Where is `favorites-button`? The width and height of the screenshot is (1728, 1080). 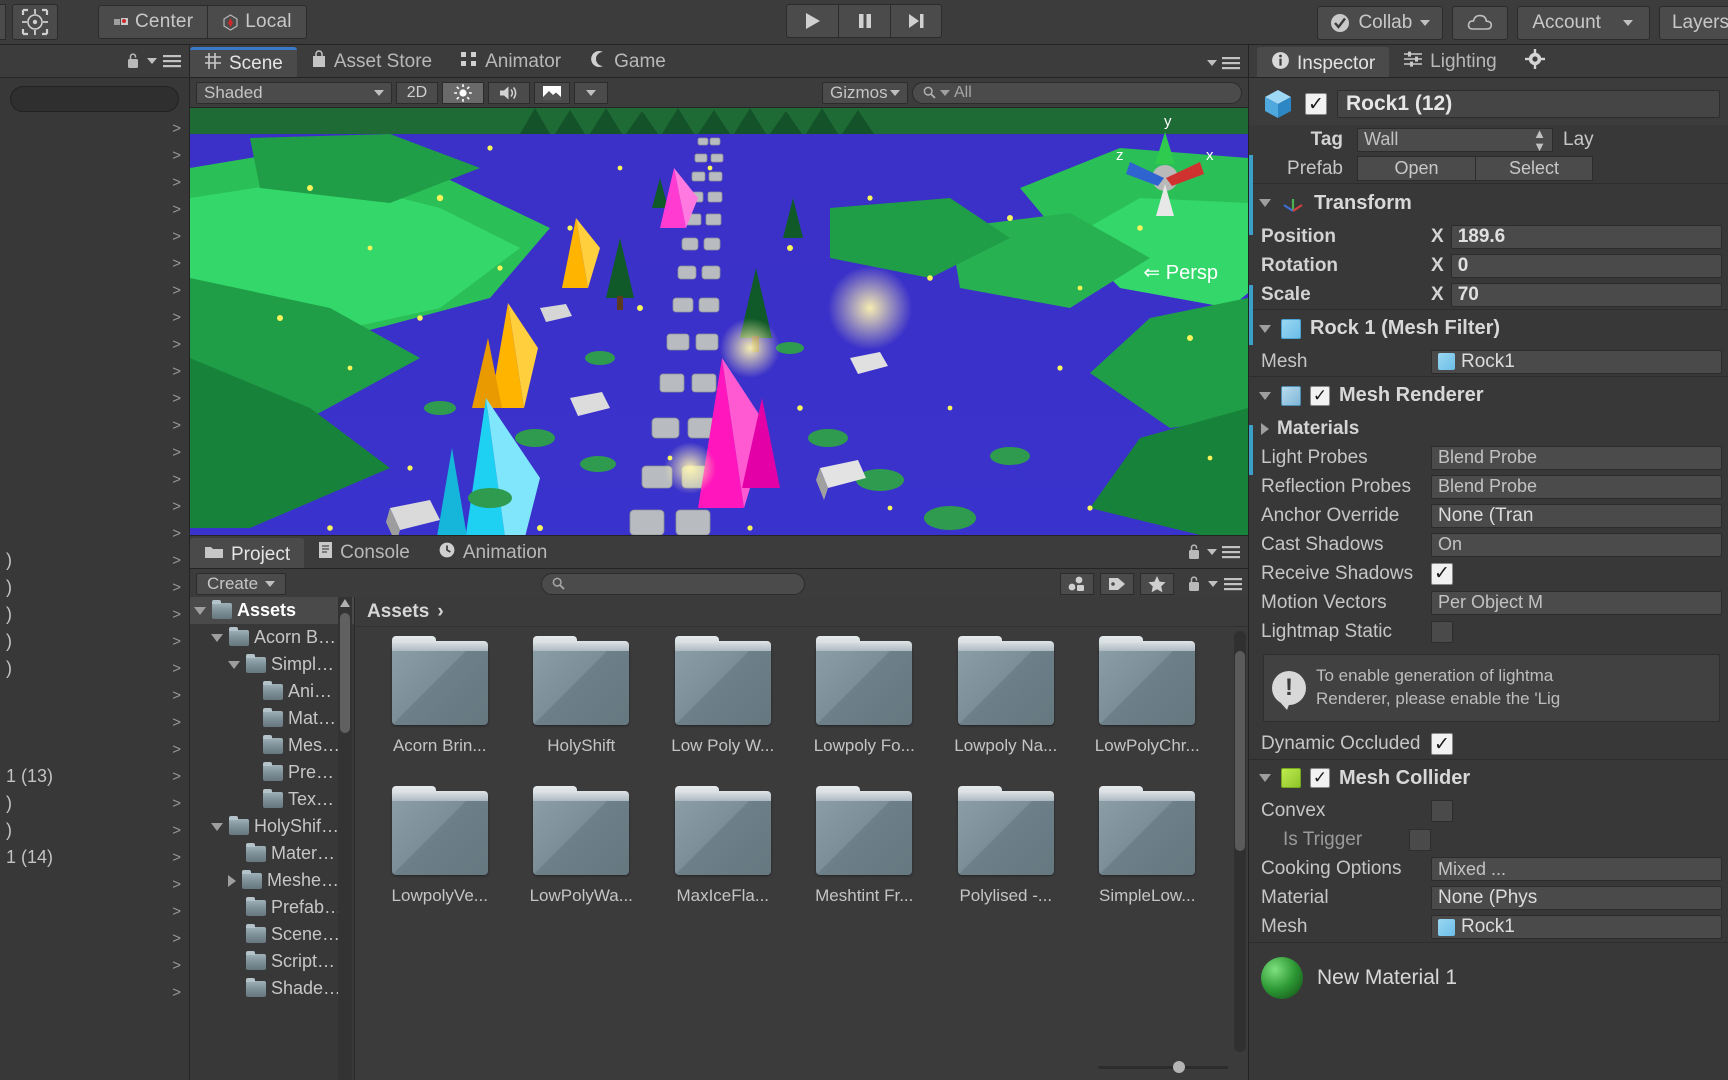
favorites-button is located at coordinates (1157, 583).